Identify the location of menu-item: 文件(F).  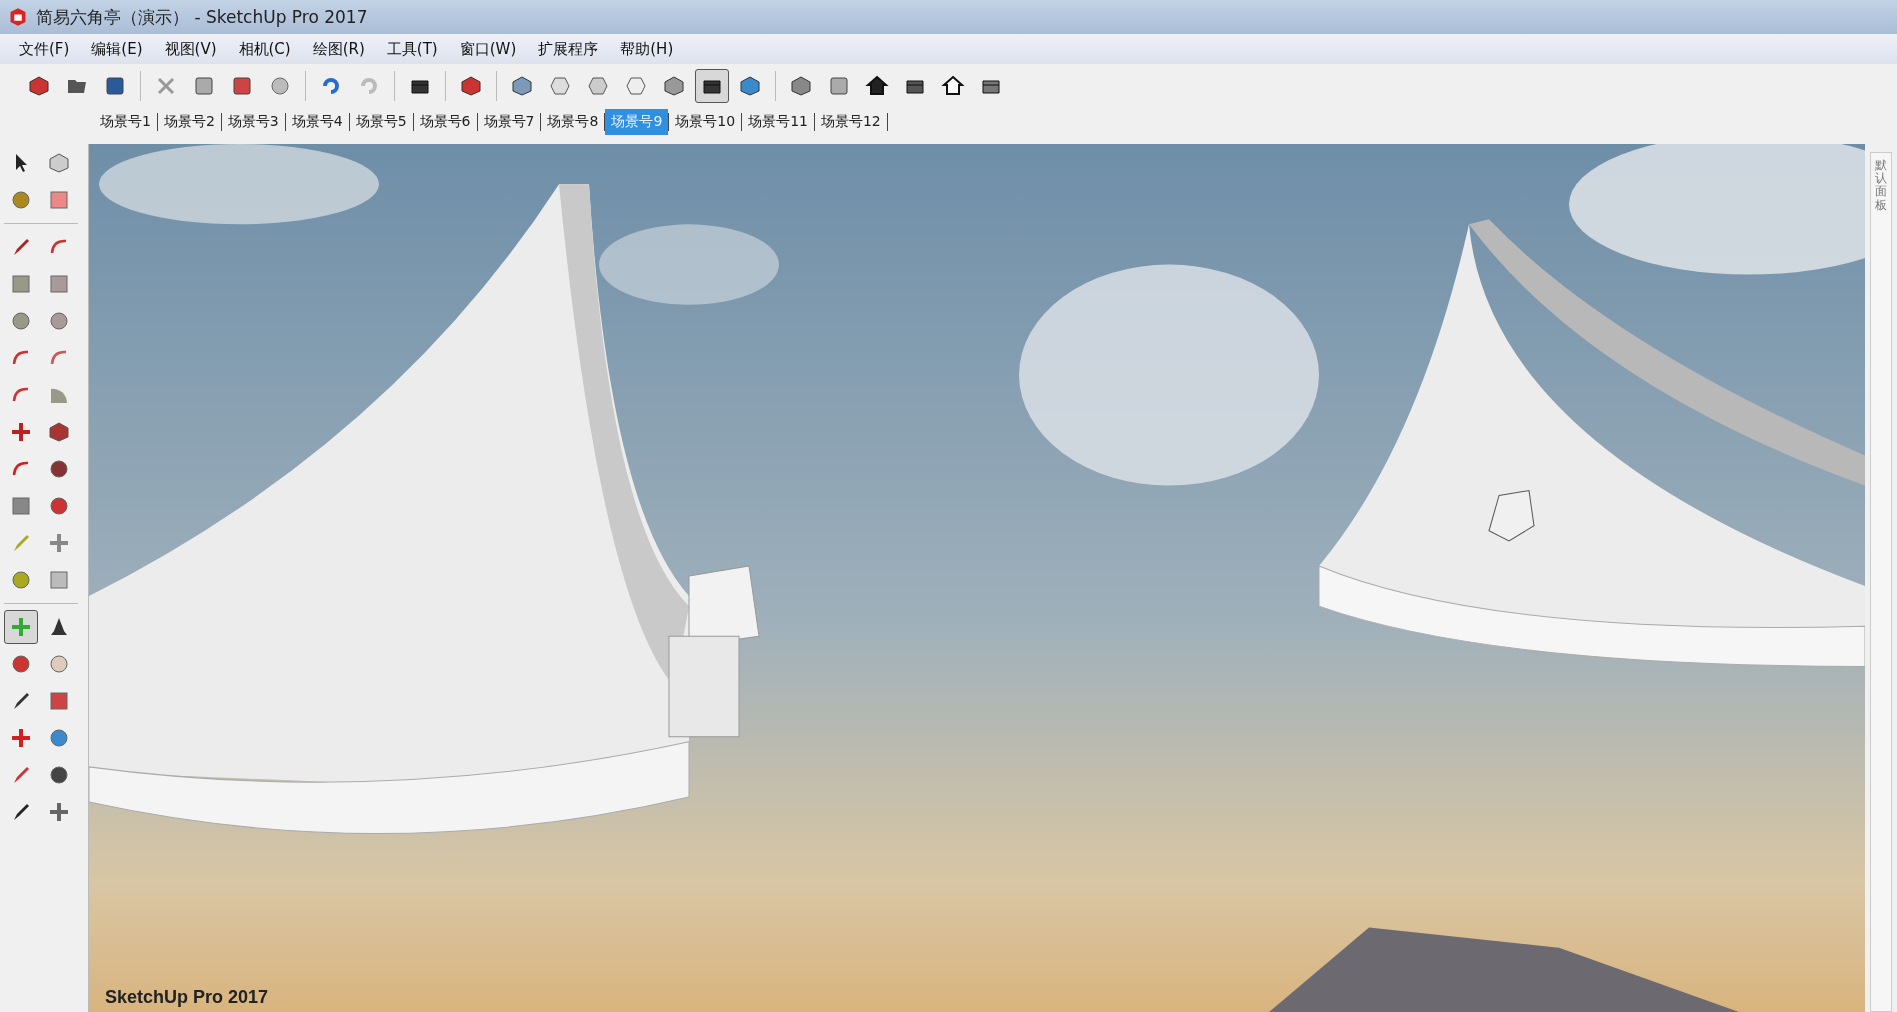
(44, 49).